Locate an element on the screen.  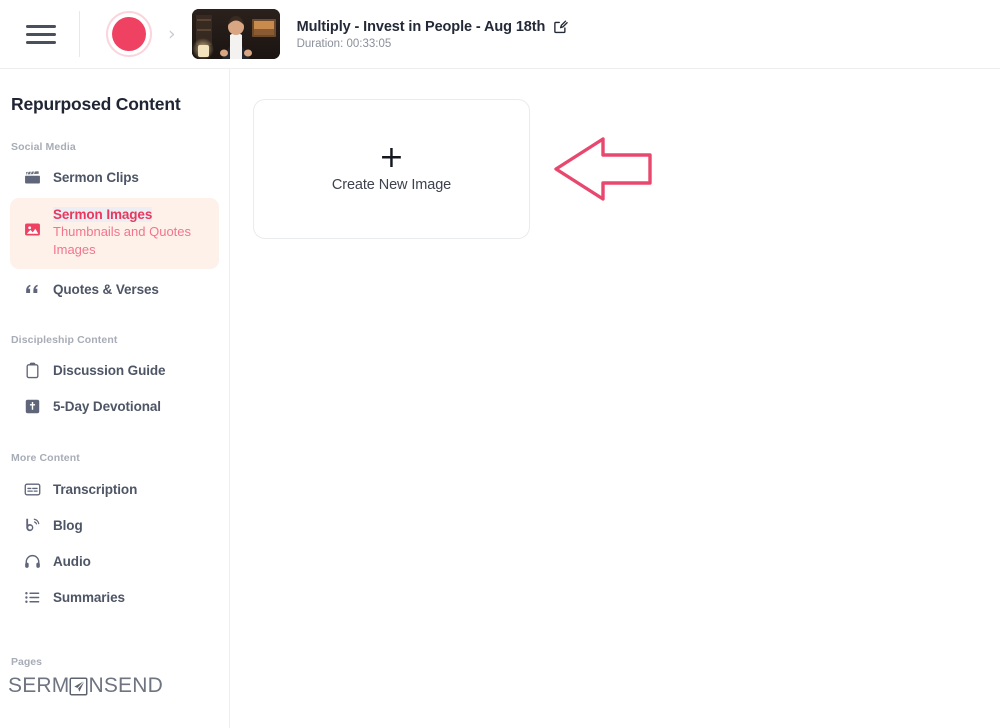
edit-pencil-icon is located at coordinates (560, 26).